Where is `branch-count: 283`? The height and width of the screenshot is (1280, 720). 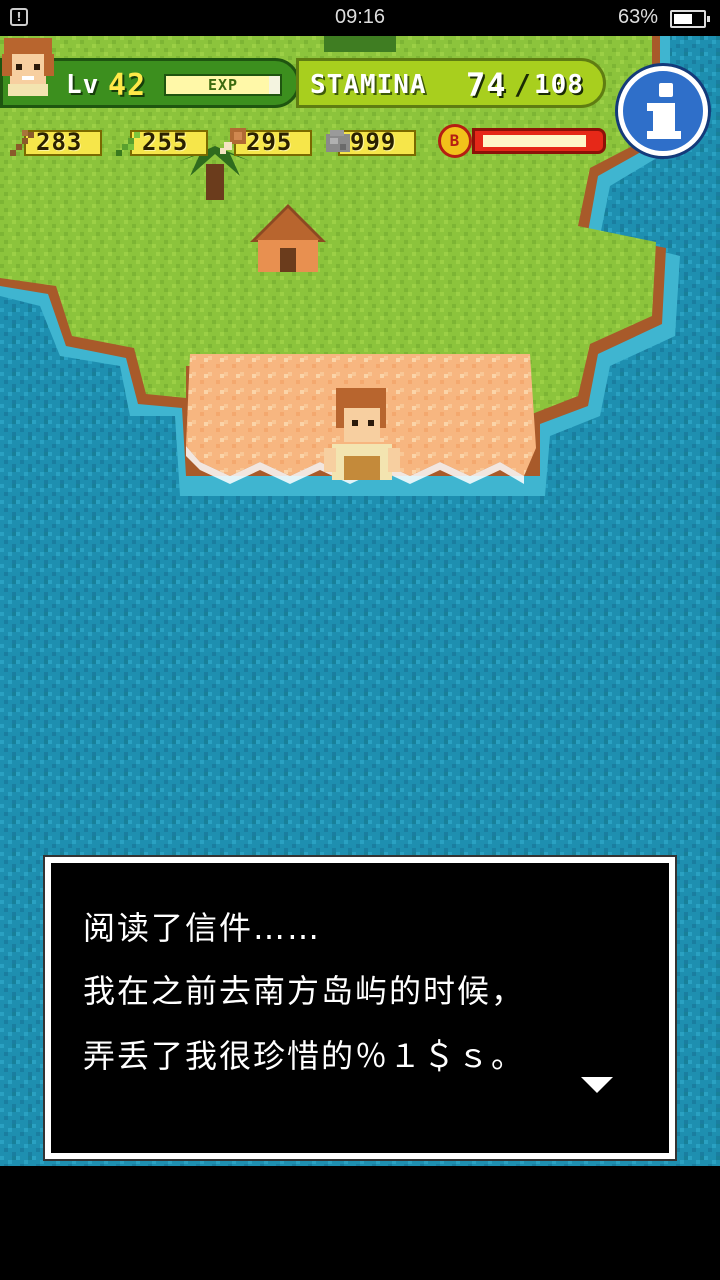 branch-count: 283 is located at coordinates (59, 142).